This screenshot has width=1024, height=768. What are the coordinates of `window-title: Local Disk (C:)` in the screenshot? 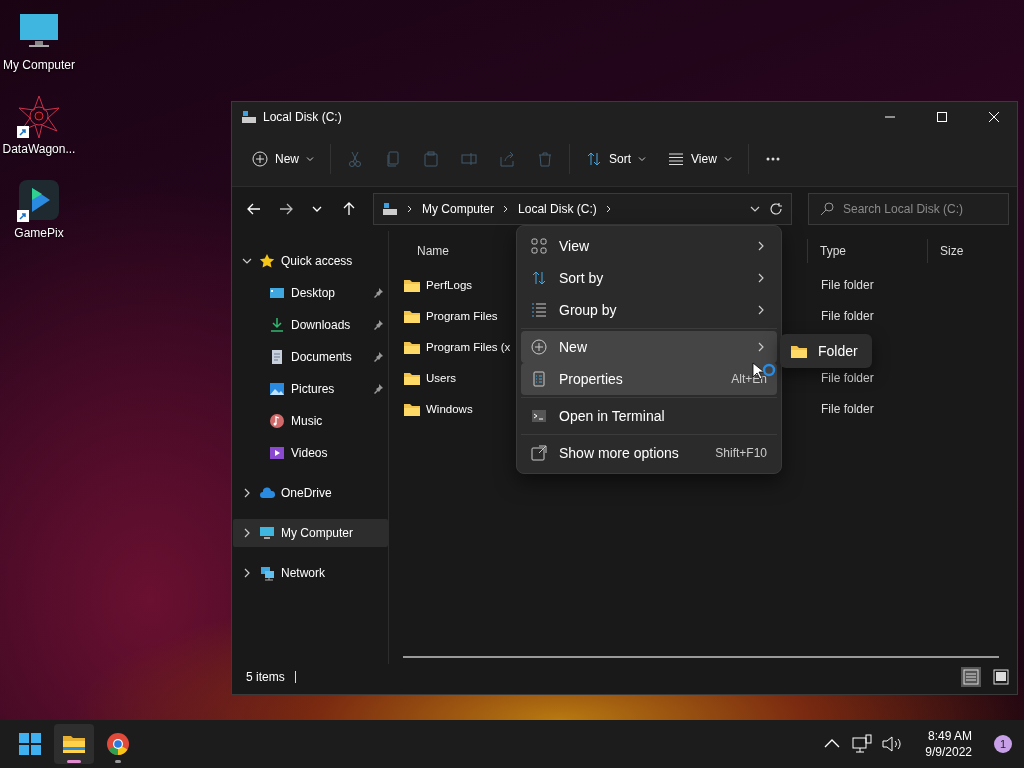 It's located at (303, 117).